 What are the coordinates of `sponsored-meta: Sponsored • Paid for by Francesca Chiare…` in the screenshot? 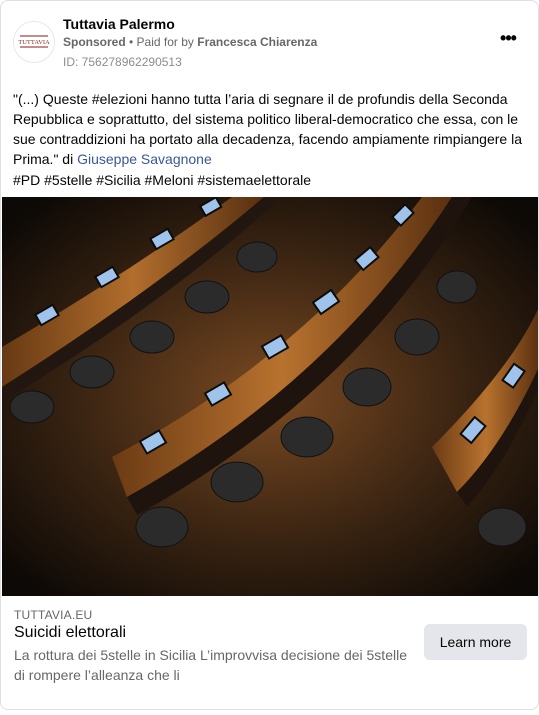 It's located at (190, 42).